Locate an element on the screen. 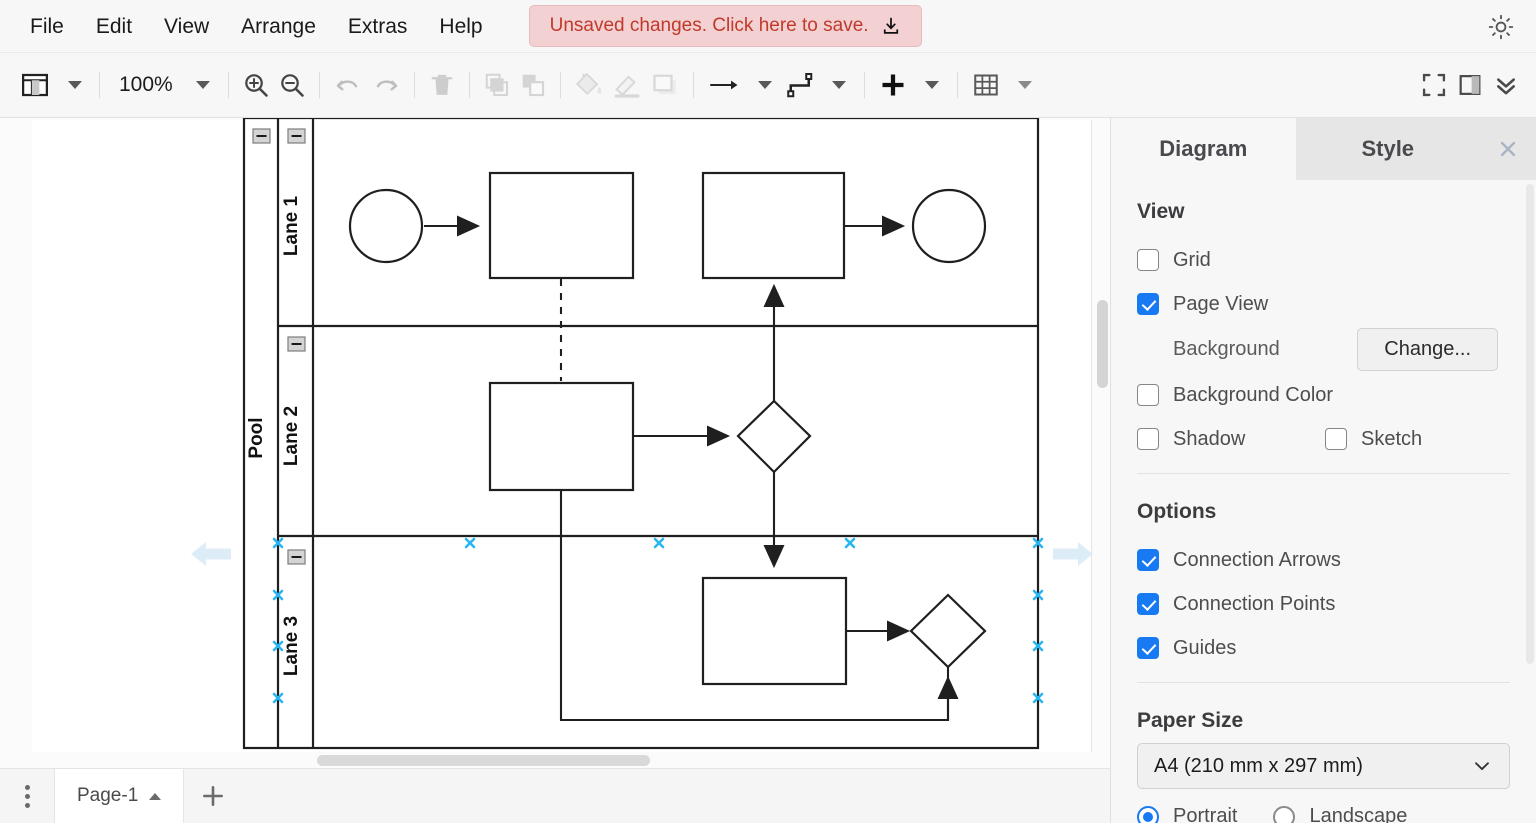 This screenshot has width=1536, height=823. zoom-in-button is located at coordinates (256, 85).